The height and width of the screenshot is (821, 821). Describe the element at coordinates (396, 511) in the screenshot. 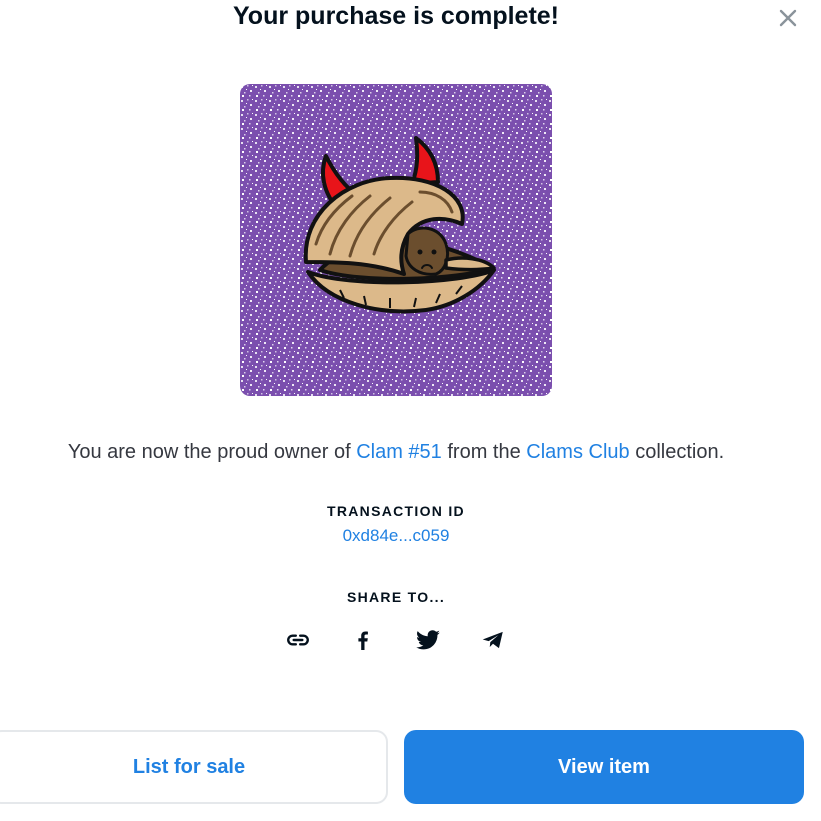

I see `transaction-id-label: TRANSACTION ID` at that location.